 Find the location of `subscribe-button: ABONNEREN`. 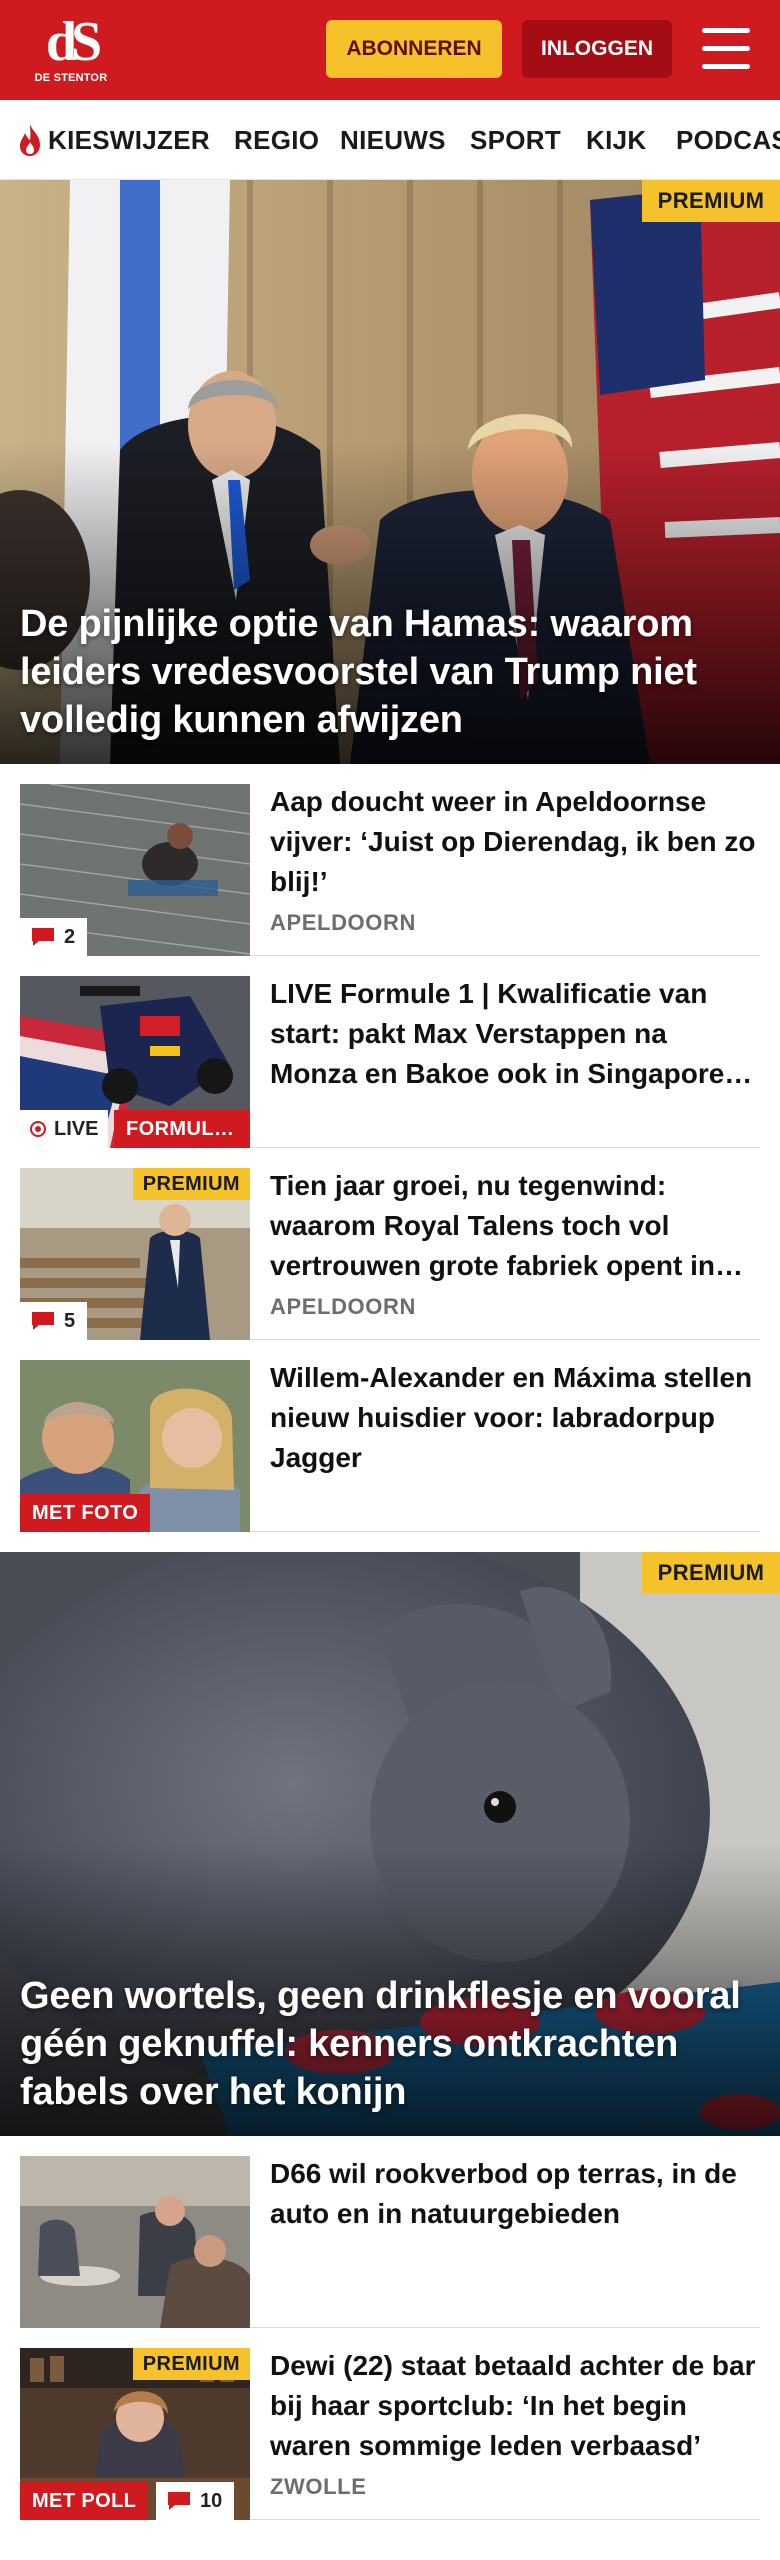

subscribe-button: ABONNEREN is located at coordinates (414, 49).